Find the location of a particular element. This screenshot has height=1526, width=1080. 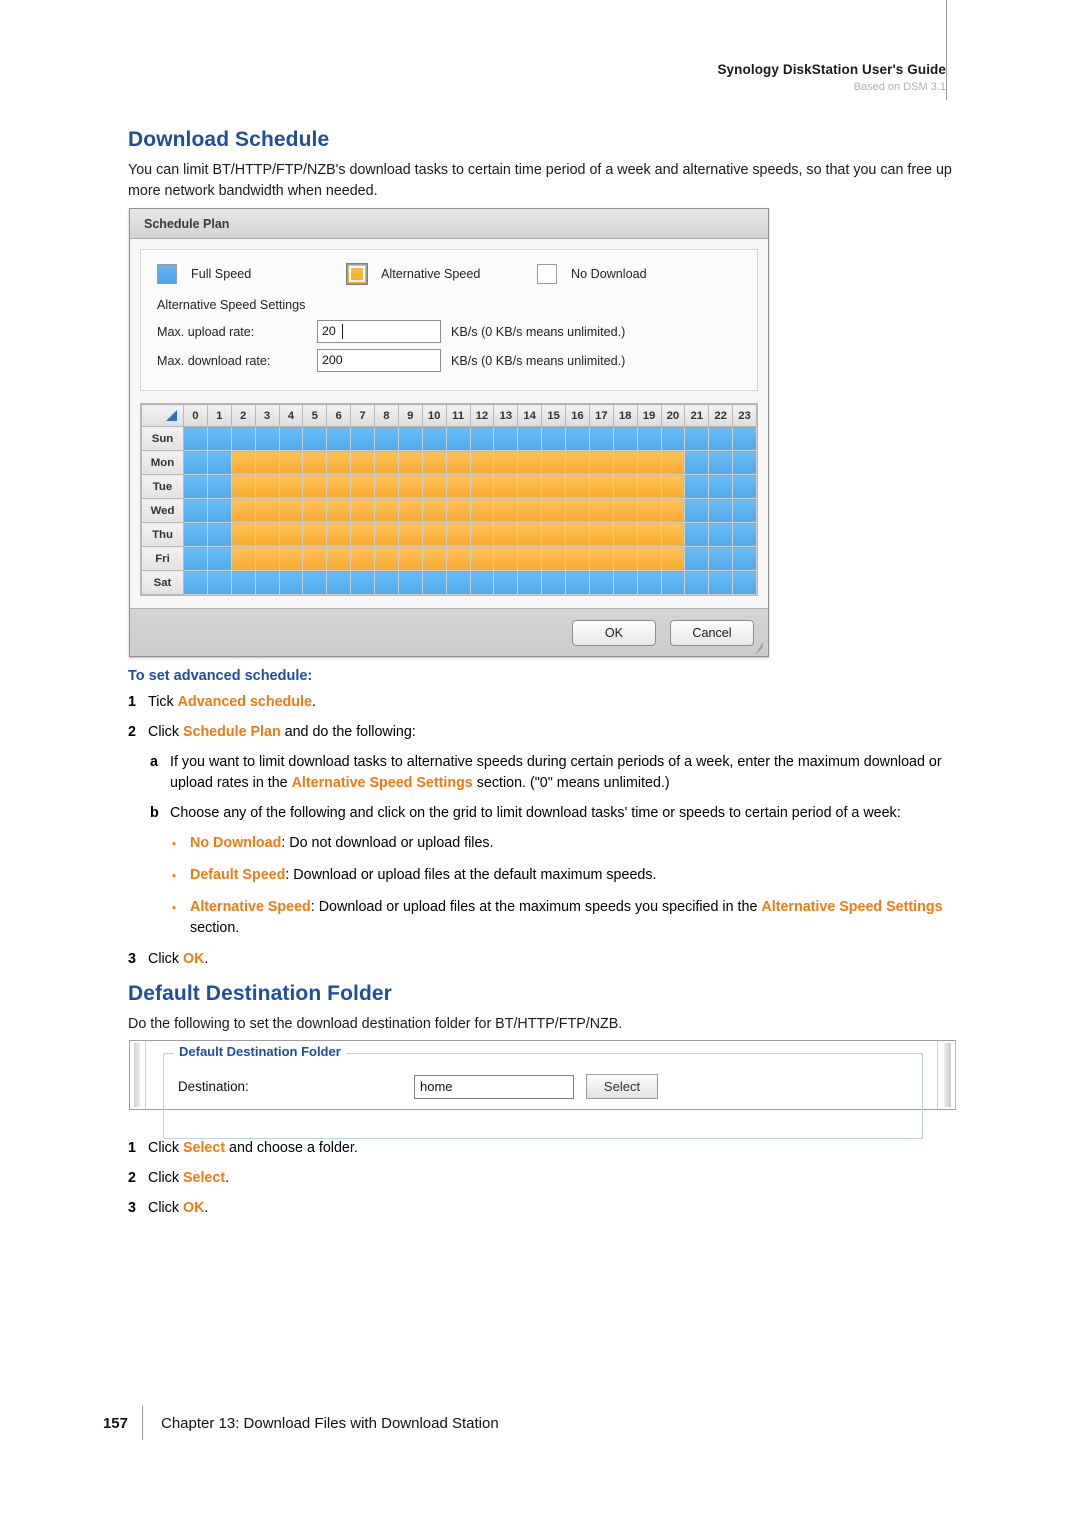

day-label-sat: Sat is located at coordinates (162, 582).